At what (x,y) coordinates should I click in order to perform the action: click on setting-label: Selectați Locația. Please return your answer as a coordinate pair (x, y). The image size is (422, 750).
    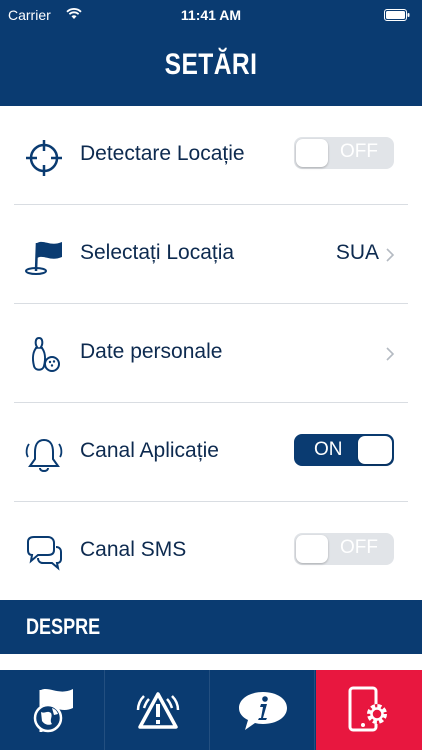
    Looking at the image, I should click on (157, 252).